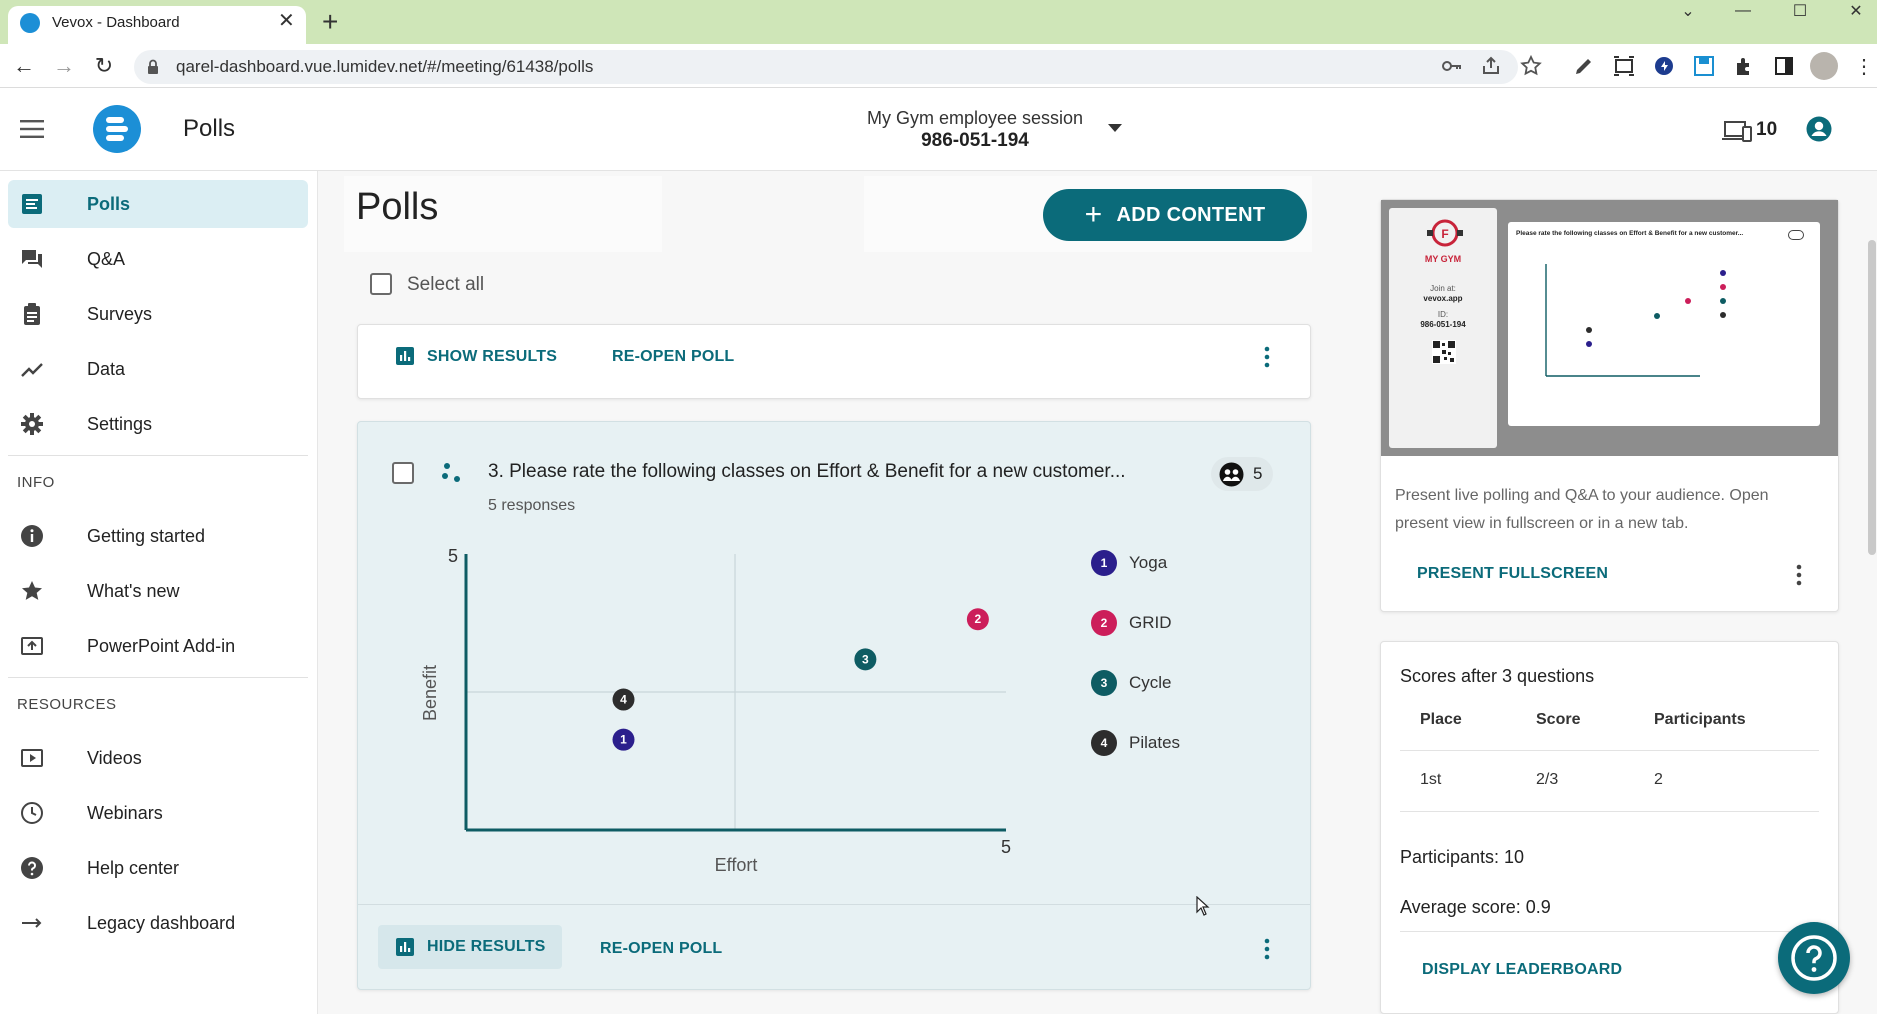 The image size is (1877, 1014). Describe the element at coordinates (1444, 352) in the screenshot. I see `qr-code-icon` at that location.